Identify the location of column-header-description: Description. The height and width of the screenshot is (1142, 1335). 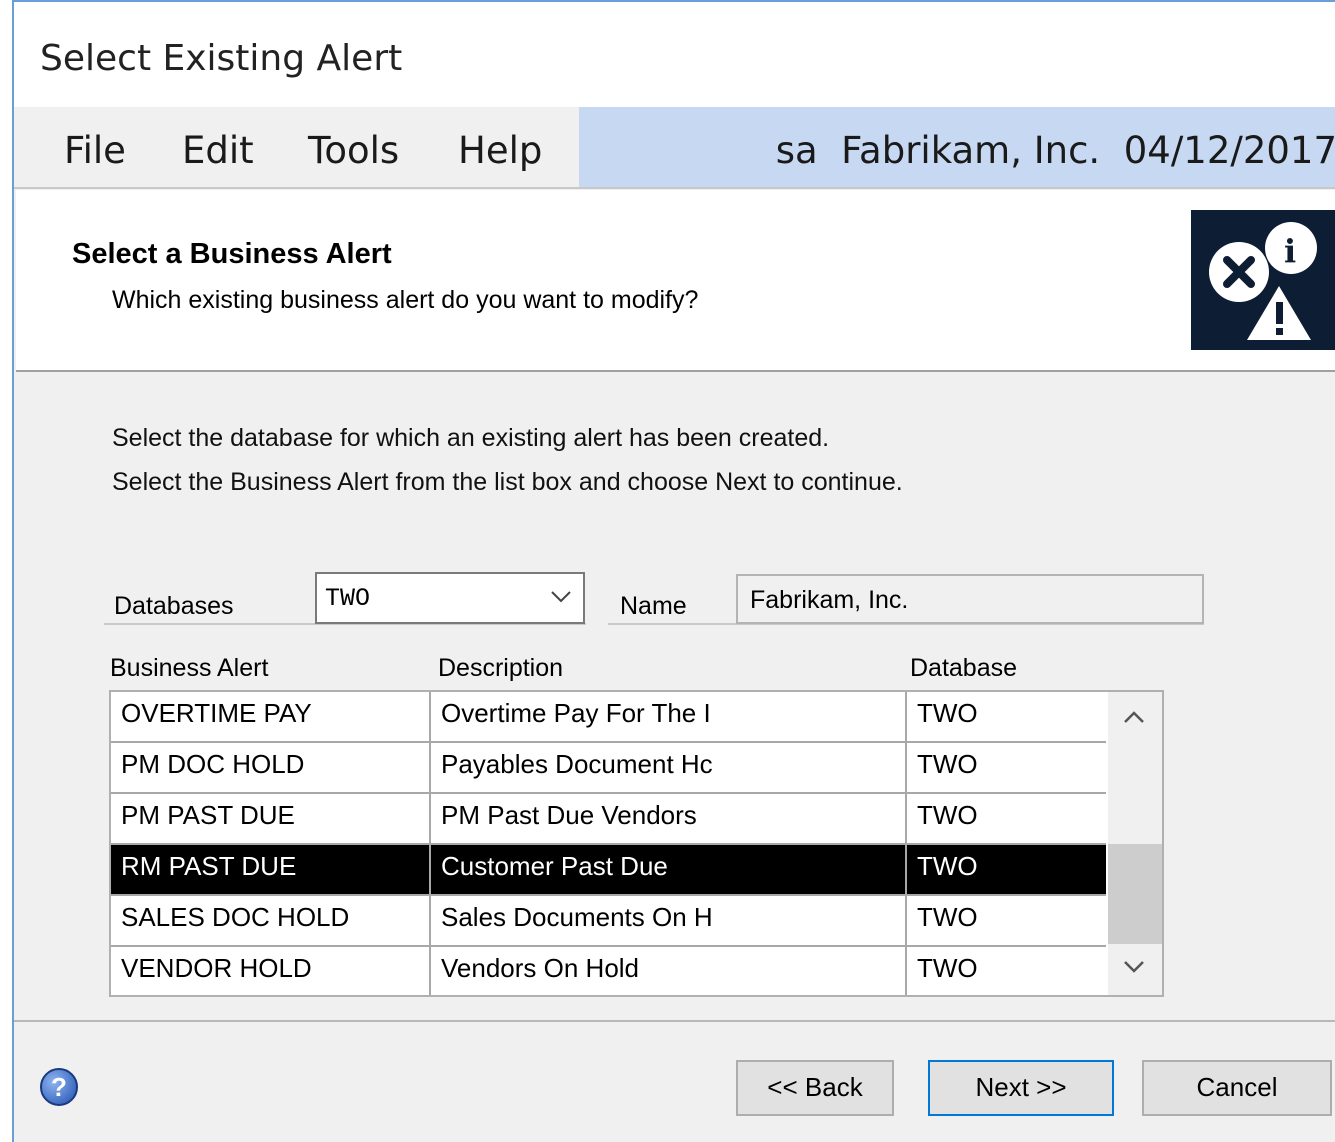
(500, 668).